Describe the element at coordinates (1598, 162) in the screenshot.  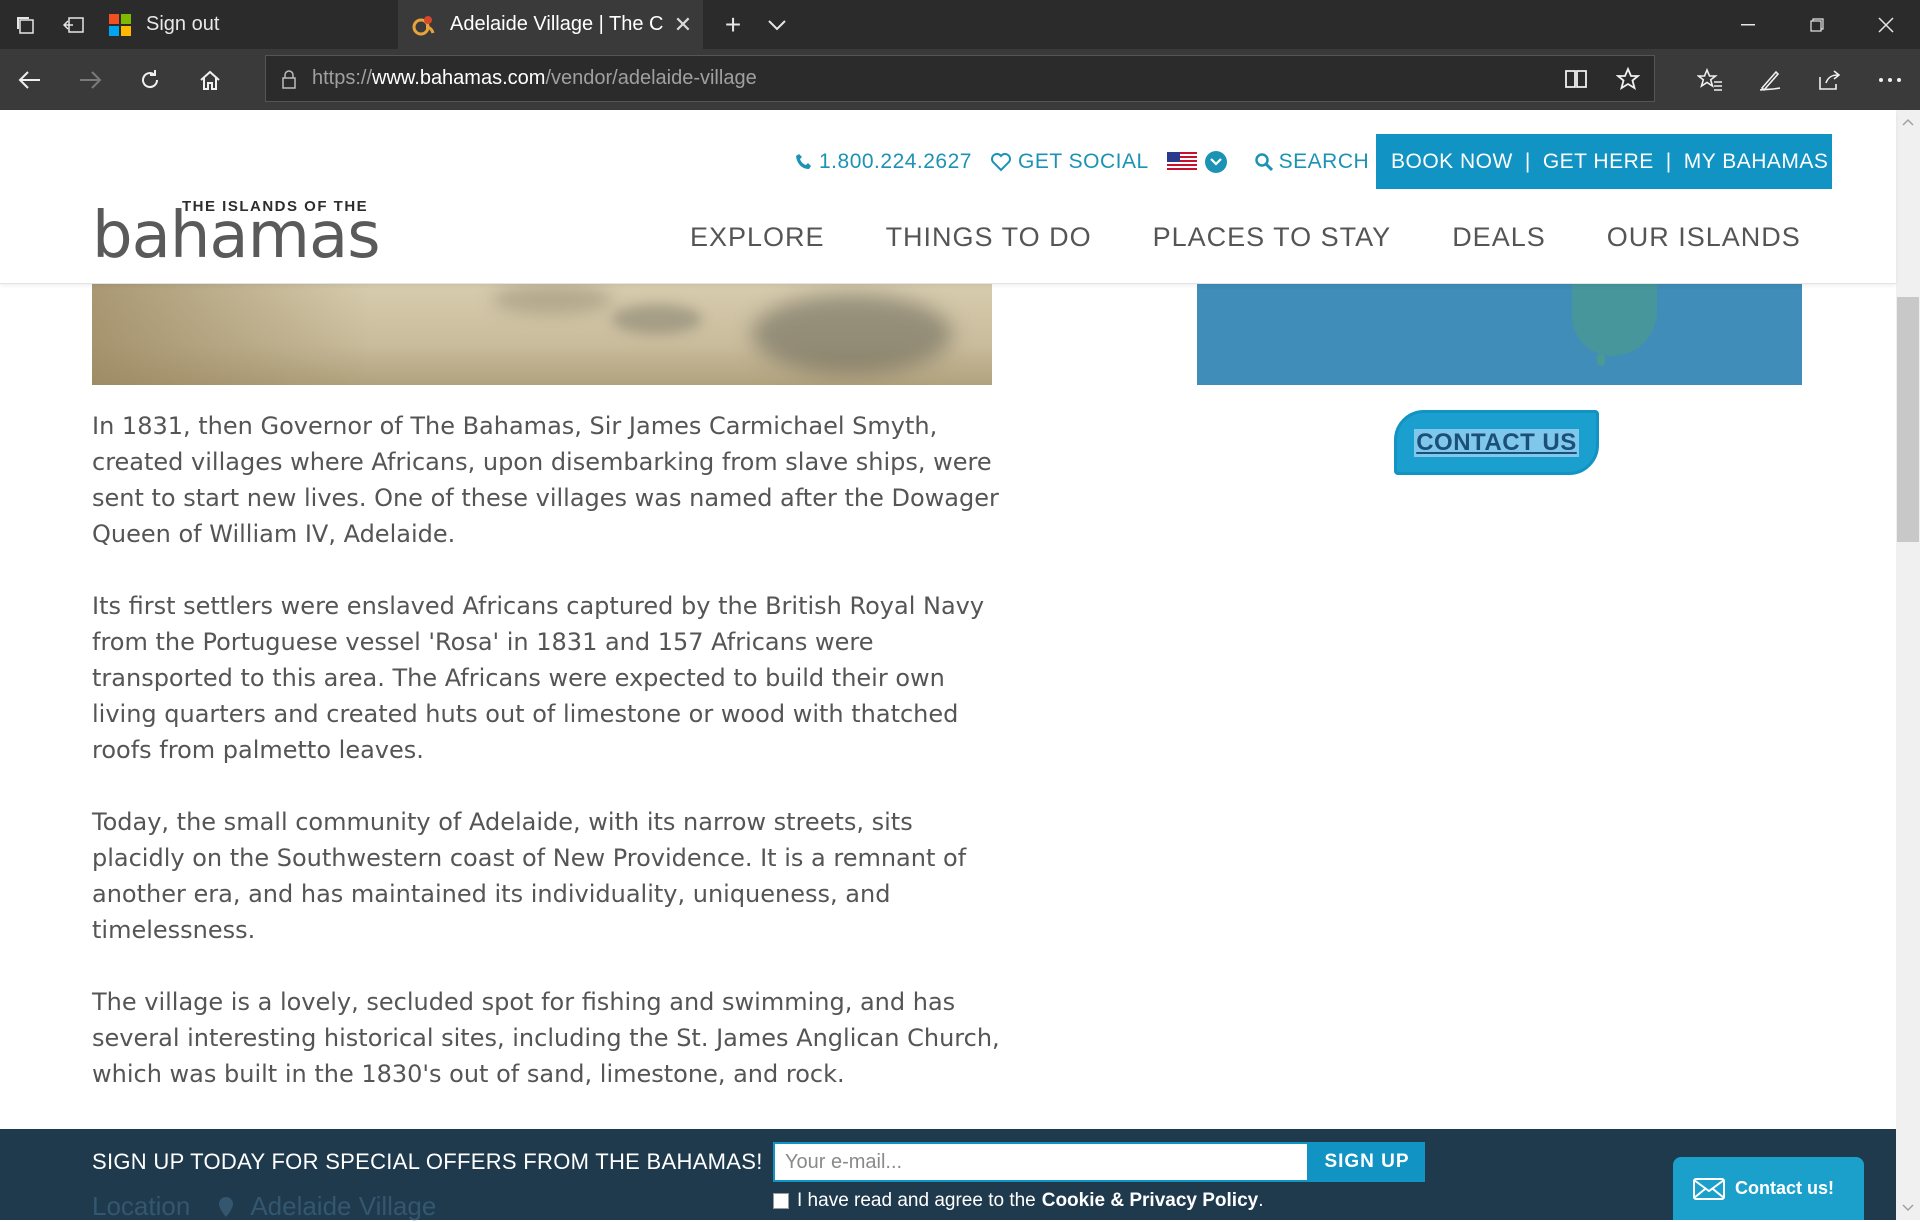
I see `get-here-link: GET HERE` at that location.